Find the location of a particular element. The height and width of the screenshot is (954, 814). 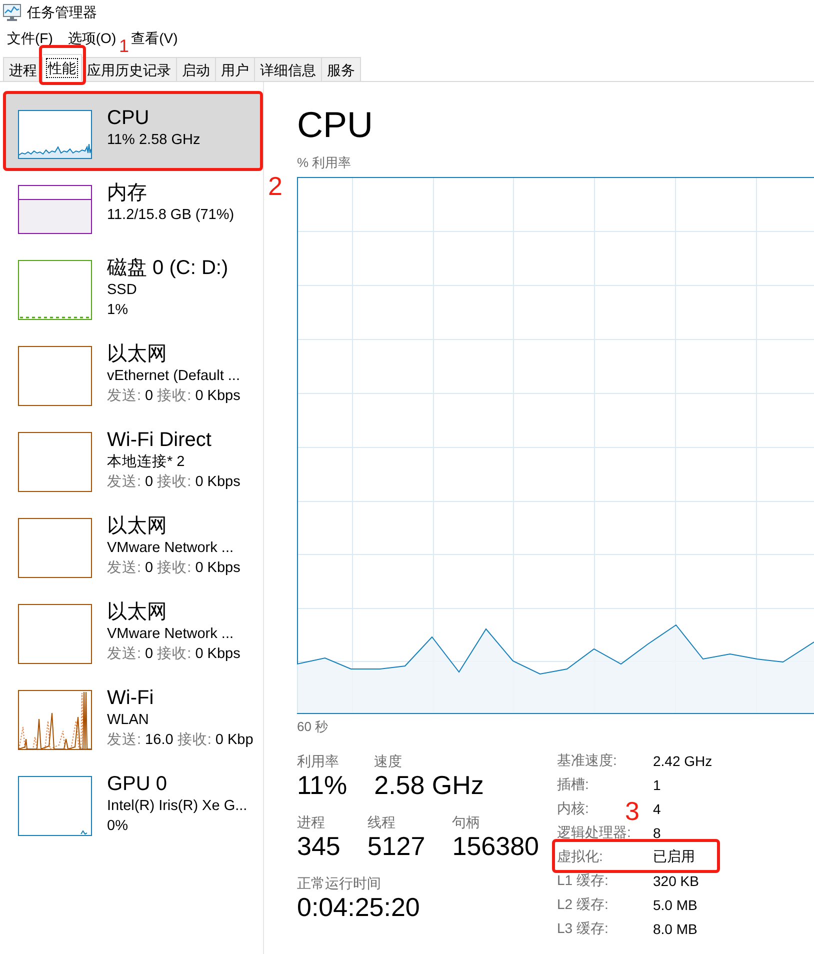

sidebar-item: GPU 0 Intel(R) Iris(R) Xe G... 0% is located at coordinates (132, 803).